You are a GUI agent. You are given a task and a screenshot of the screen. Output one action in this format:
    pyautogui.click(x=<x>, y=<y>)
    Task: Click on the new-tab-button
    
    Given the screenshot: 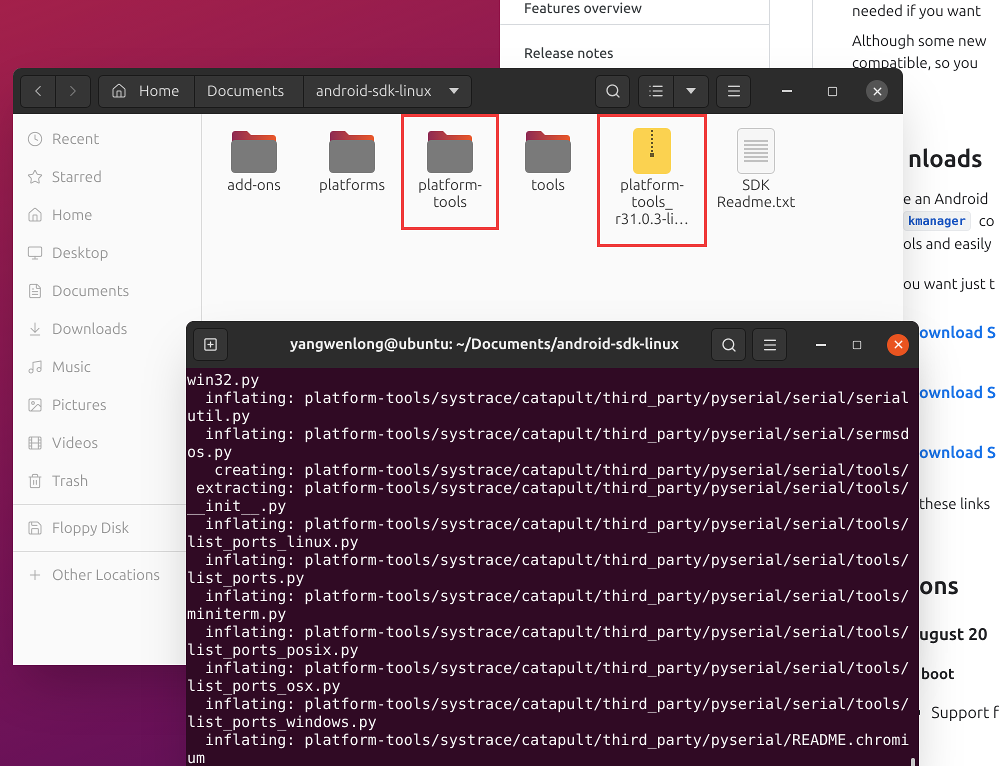 What is the action you would take?
    pyautogui.click(x=210, y=344)
    